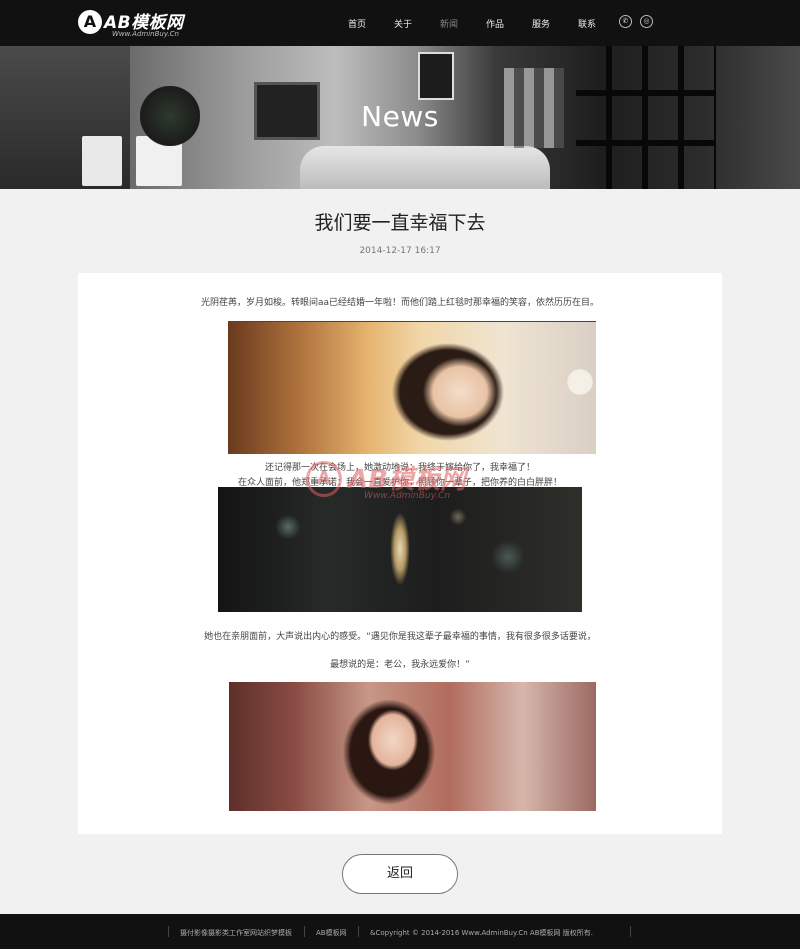 This screenshot has width=800, height=949. Describe the element at coordinates (425, 167) in the screenshot. I see `banner-sofa` at that location.